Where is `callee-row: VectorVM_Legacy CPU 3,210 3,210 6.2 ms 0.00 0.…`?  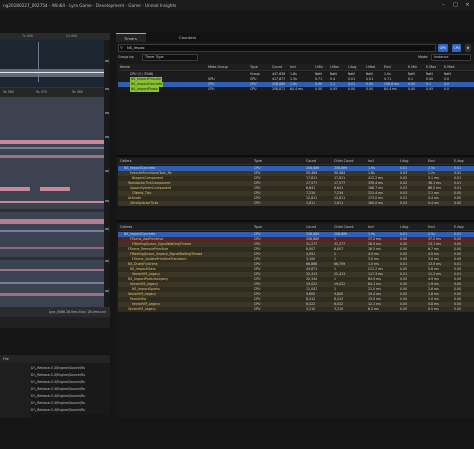 callee-row: VectorVM_Legacy CPU 3,210 3,210 6.2 ms 0.00 0.… is located at coordinates (296, 309).